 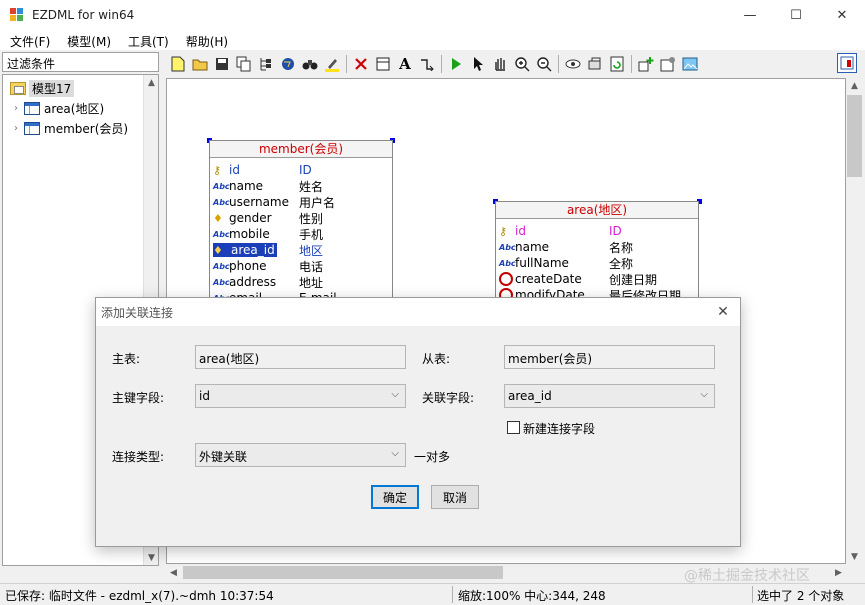 I want to click on new-file-icon, so click(x=178, y=64).